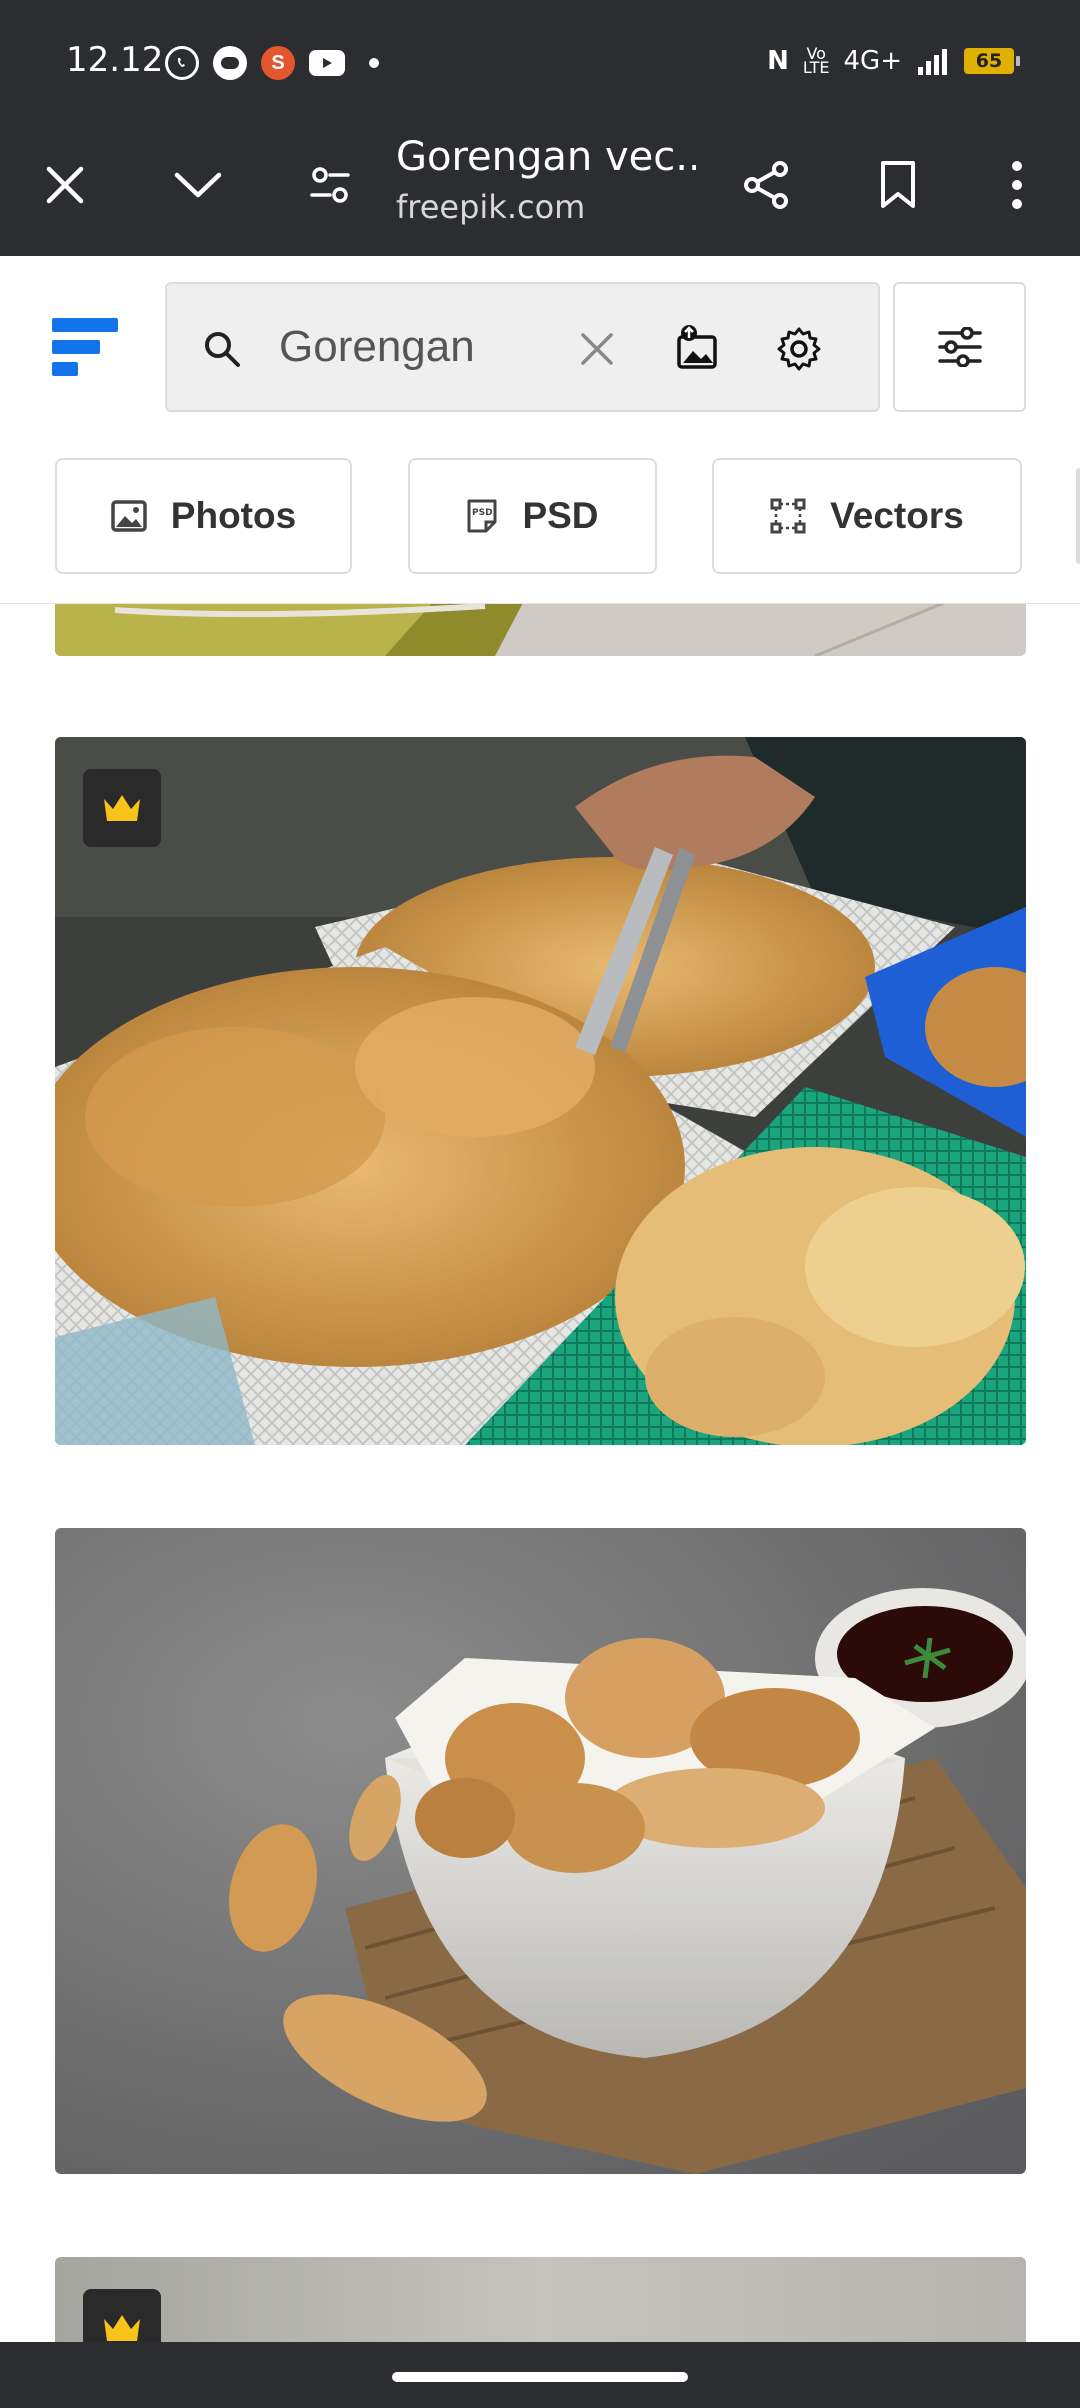  I want to click on search-input: Gorengan, so click(377, 347).